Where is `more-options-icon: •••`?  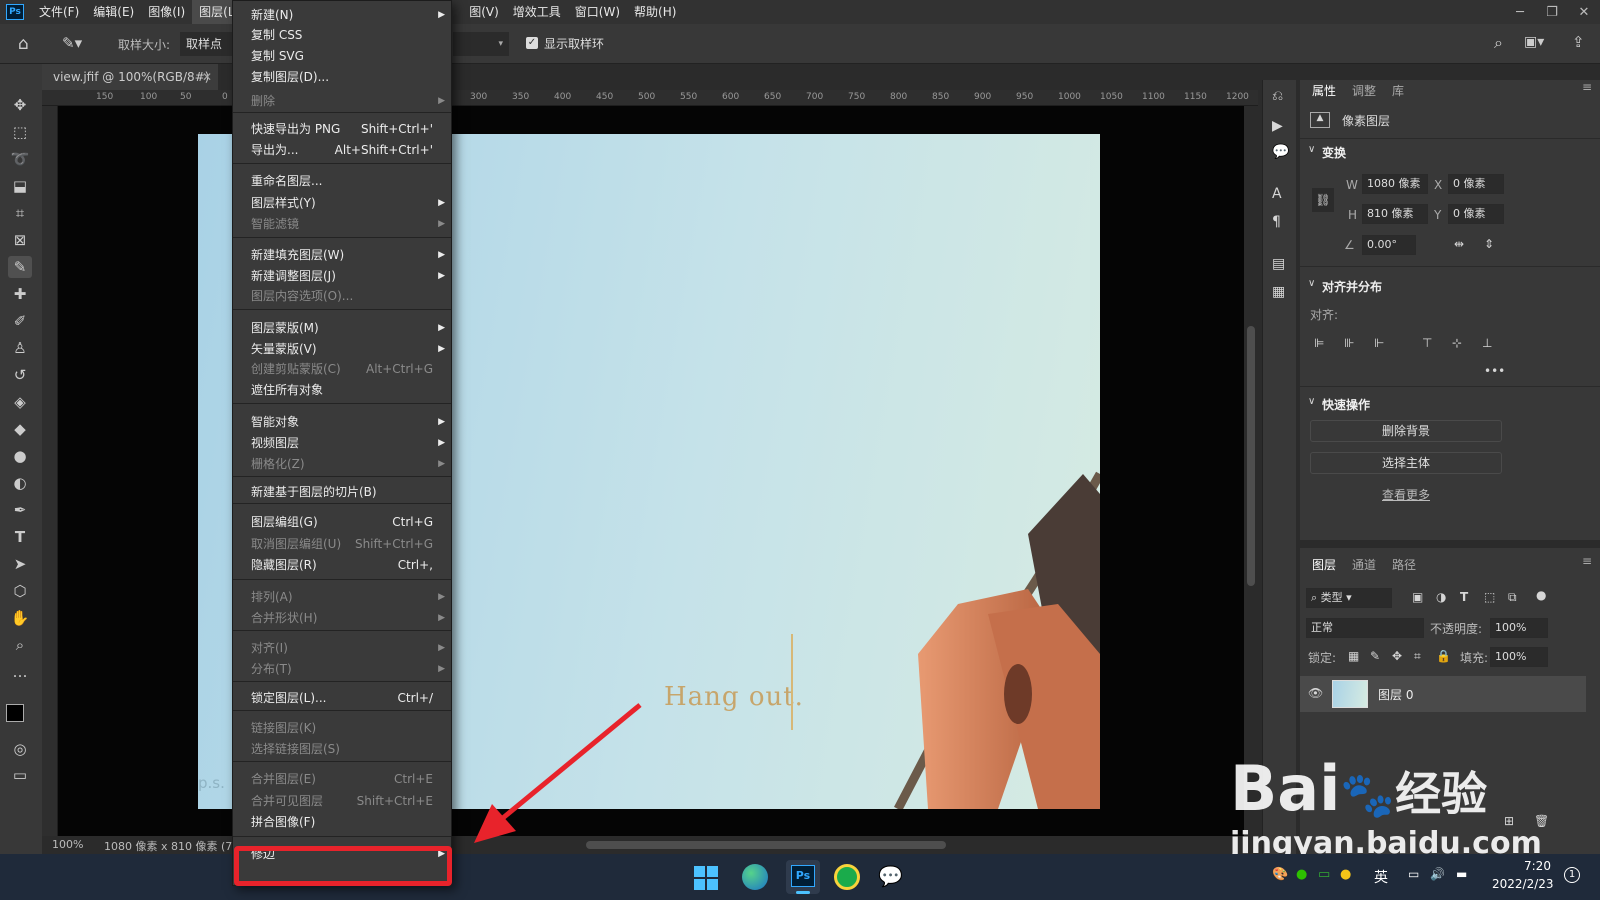 more-options-icon: ••• is located at coordinates (1494, 371).